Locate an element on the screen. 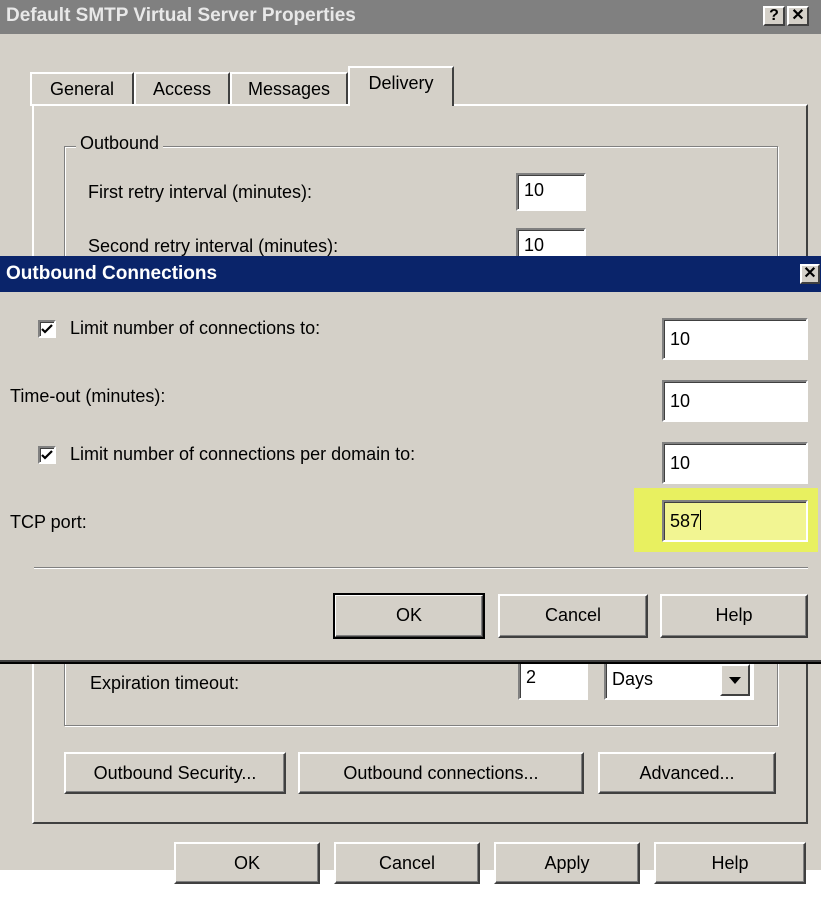 The height and width of the screenshot is (900, 821). first-retry-label: First retry interval (minutes): is located at coordinates (200, 192).